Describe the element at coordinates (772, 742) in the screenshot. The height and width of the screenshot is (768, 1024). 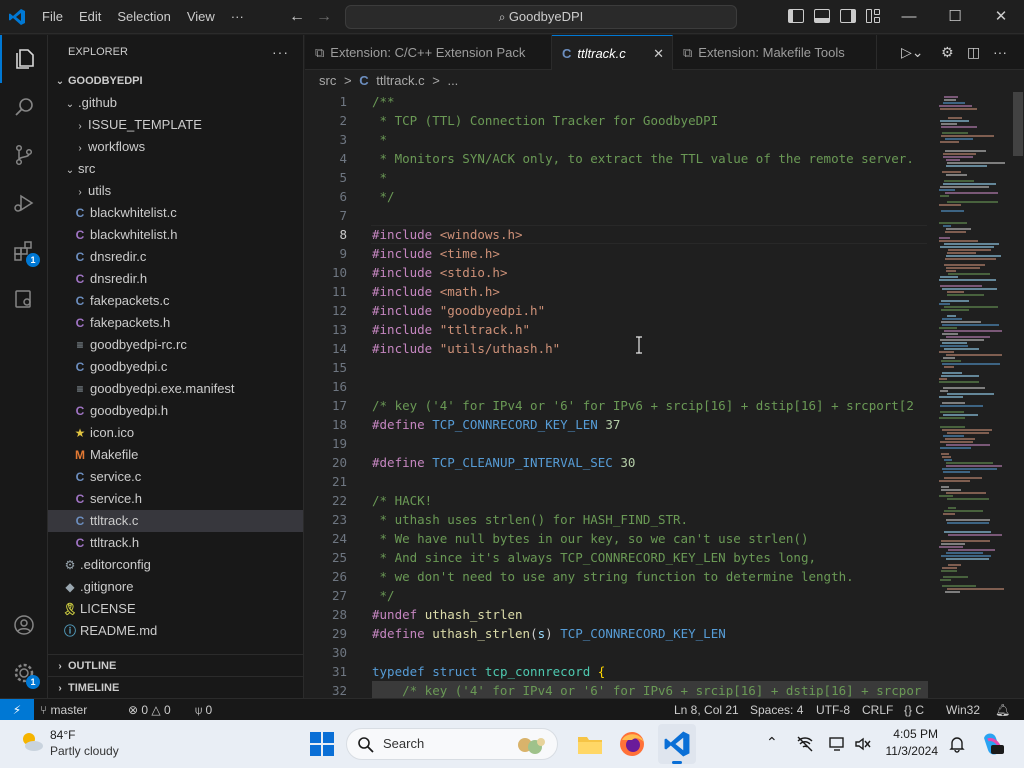
I see `chevron-up-icon: ⌃` at that location.